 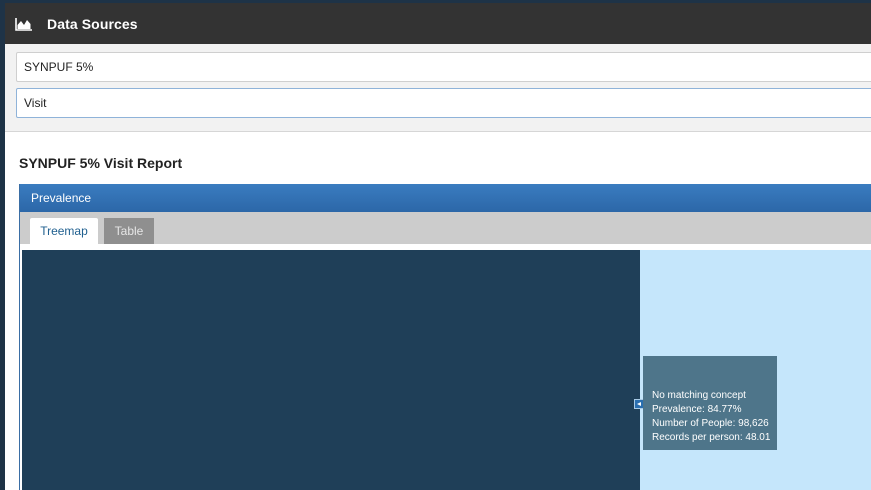 I want to click on tooltip-concept: No matching concept, so click(x=699, y=395).